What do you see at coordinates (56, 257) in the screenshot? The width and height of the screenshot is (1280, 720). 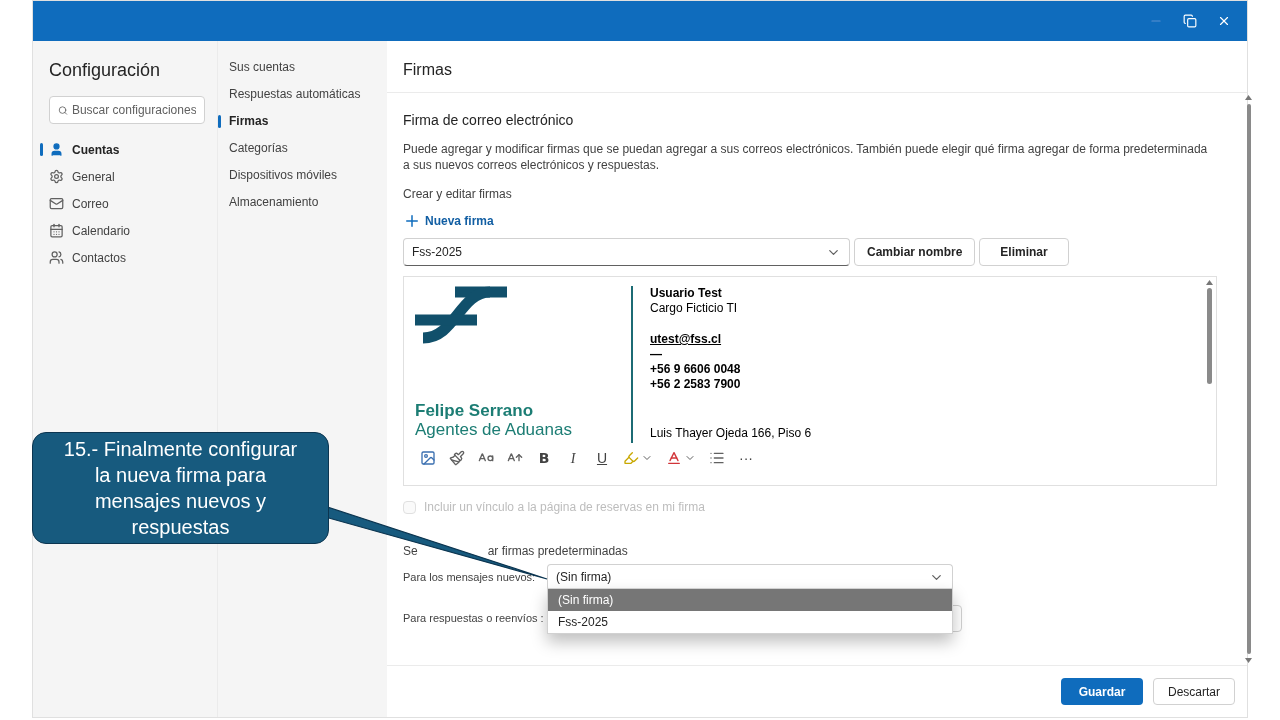 I see `people-icon` at bounding box center [56, 257].